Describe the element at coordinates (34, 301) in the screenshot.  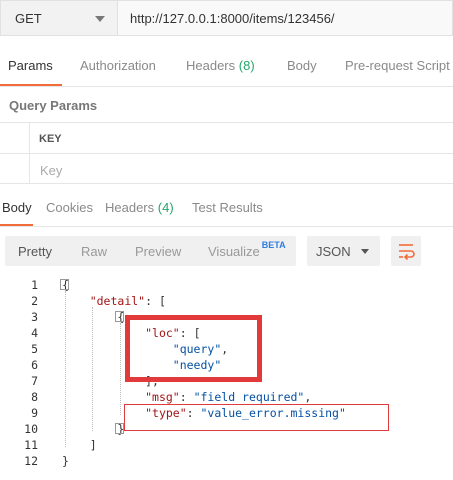
I see `line-number: 2` at that location.